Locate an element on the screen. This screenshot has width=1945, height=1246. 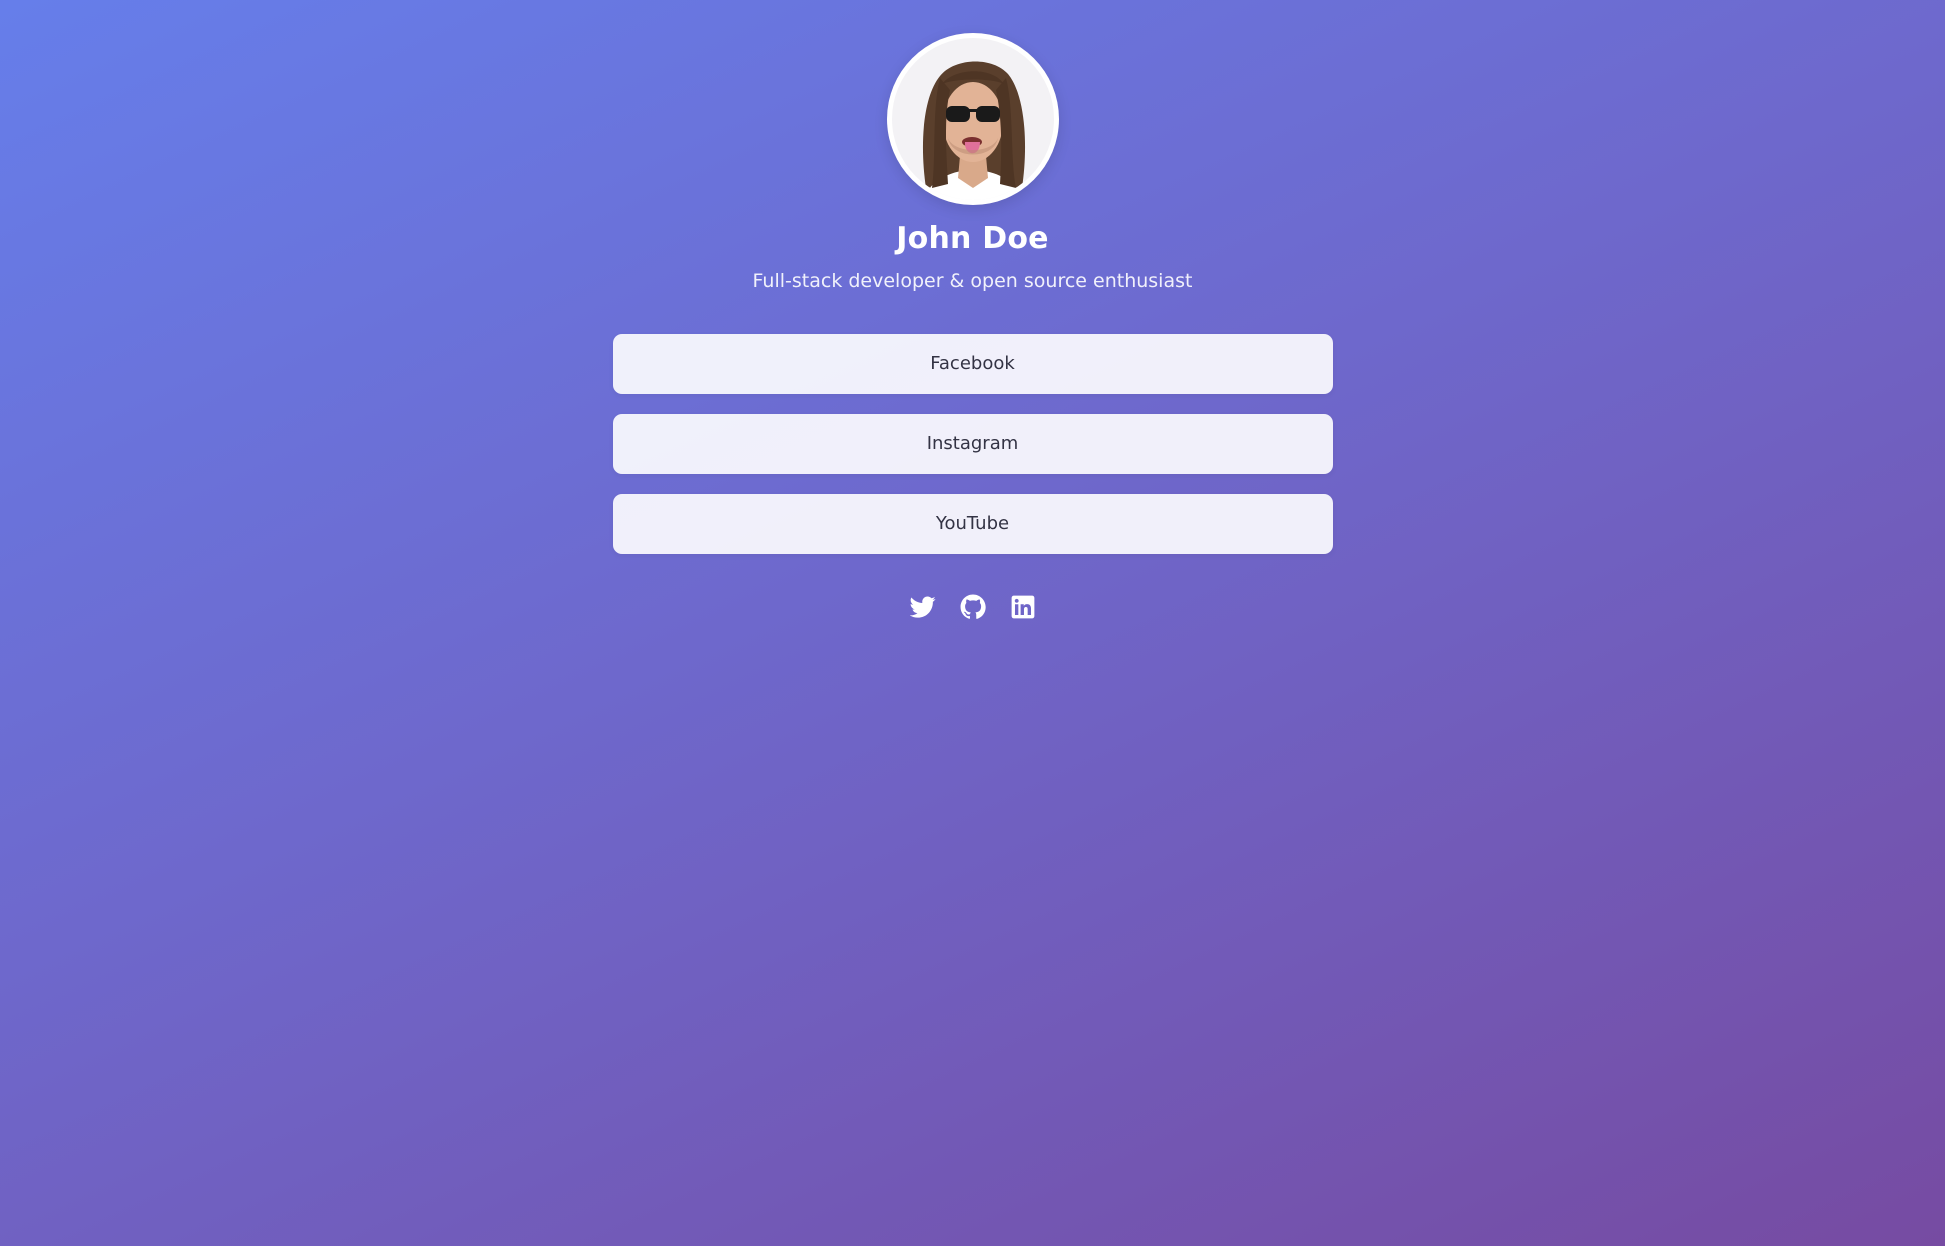
twitter-icon is located at coordinates (922, 607).